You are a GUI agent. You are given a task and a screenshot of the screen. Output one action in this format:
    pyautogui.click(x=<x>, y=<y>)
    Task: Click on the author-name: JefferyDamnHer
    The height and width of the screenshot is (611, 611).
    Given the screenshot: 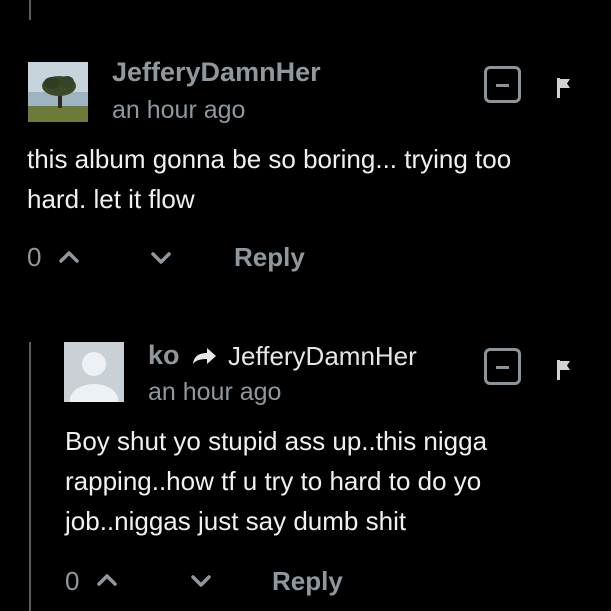 What is the action you would take?
    pyautogui.click(x=216, y=72)
    